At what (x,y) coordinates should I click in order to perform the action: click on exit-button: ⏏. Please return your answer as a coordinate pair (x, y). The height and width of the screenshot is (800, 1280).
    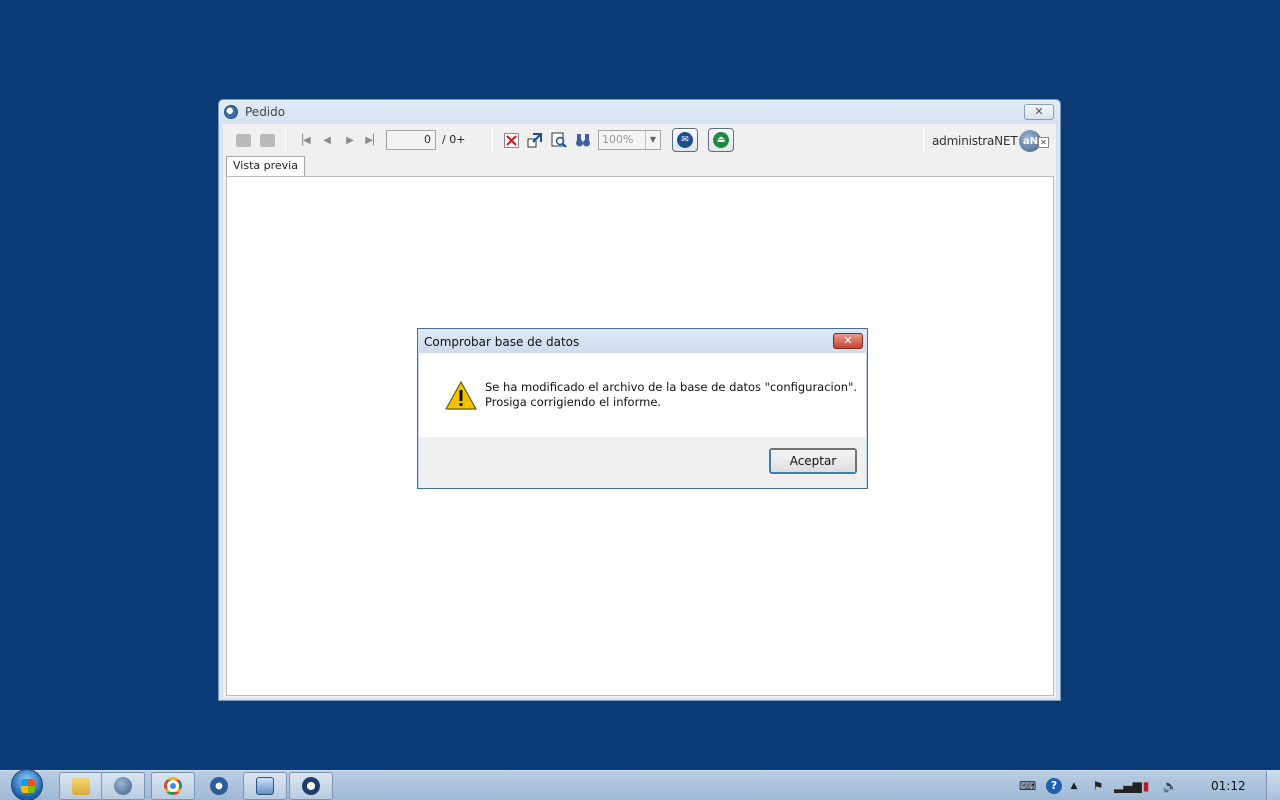
    Looking at the image, I should click on (721, 140).